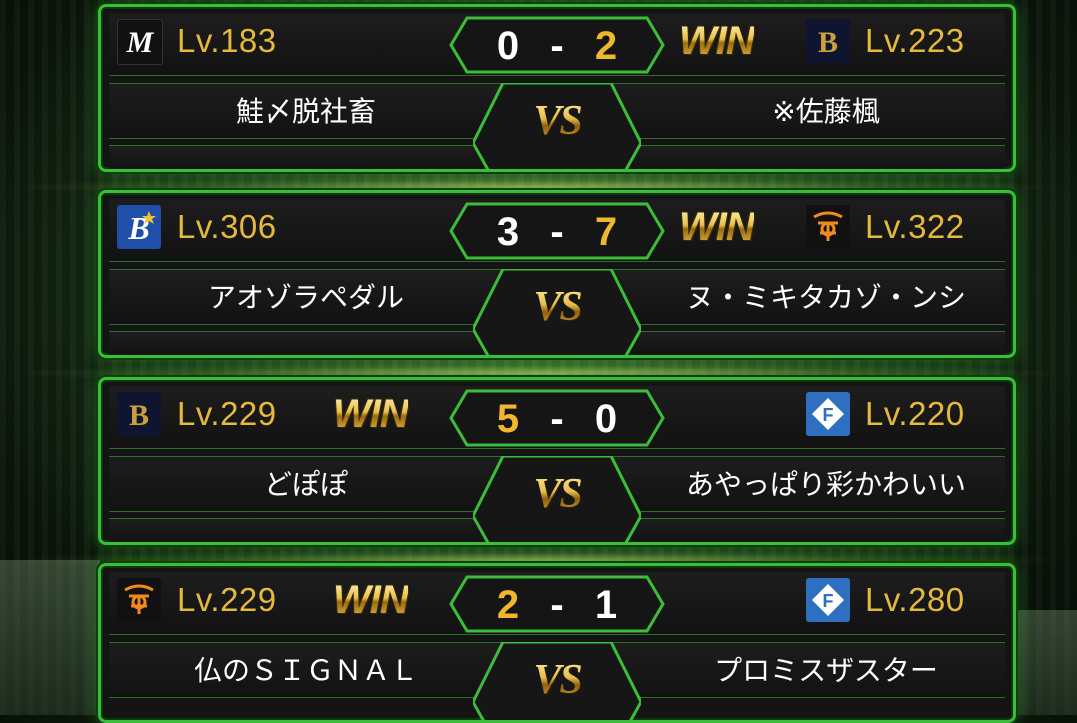  I want to click on left-player-name: アオゾラペダル, so click(305, 297).